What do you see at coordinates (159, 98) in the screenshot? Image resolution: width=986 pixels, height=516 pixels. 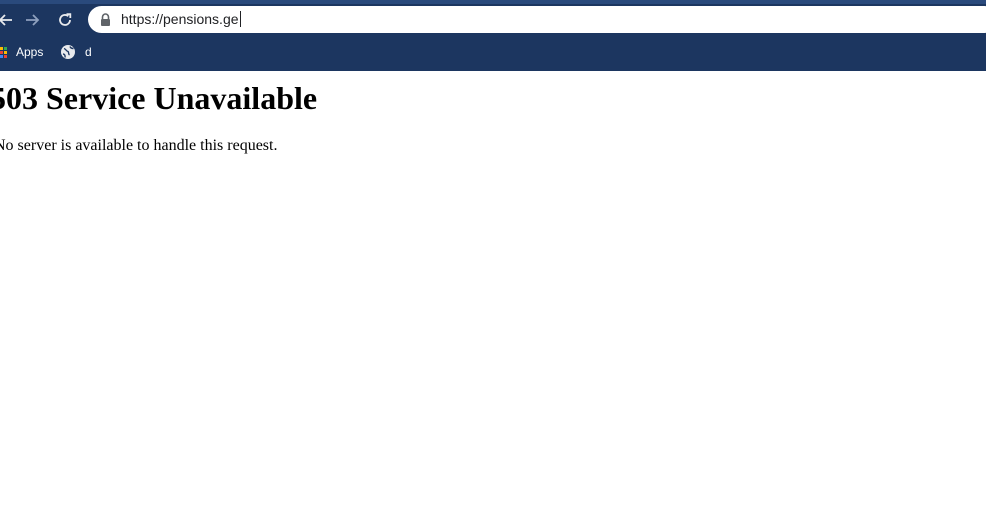 I see `page-title: 503 Service Unavailable` at bounding box center [159, 98].